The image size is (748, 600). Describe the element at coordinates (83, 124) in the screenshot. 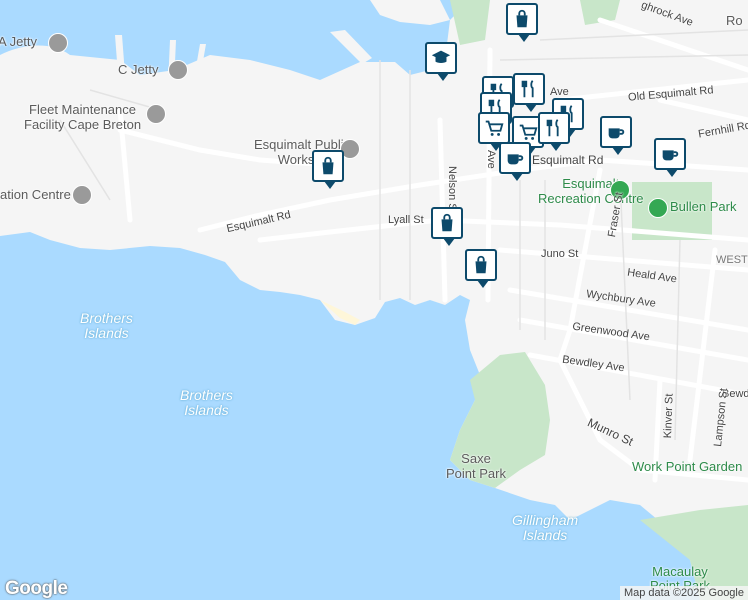

I see `fleet-line-2: Facility Cape Breton` at that location.